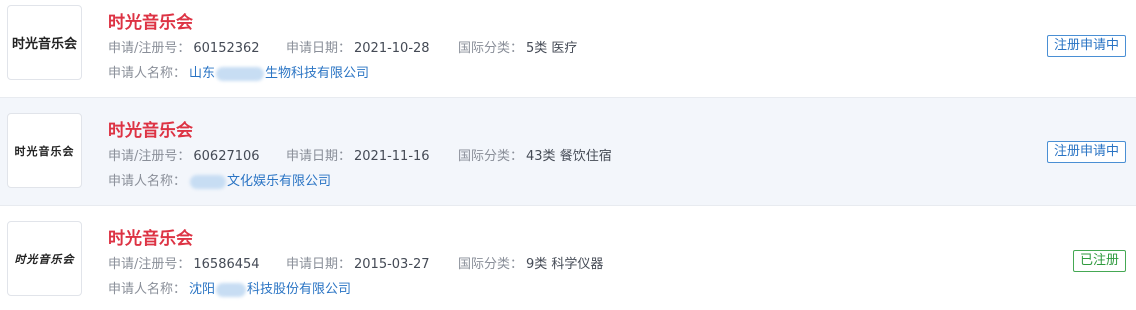  I want to click on apply-date-value: 2021-11-16, so click(392, 156).